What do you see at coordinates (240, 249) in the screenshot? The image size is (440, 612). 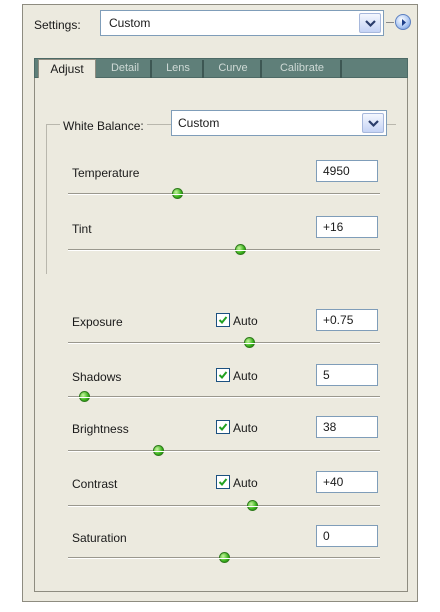 I see `tint-slider-thumb` at bounding box center [240, 249].